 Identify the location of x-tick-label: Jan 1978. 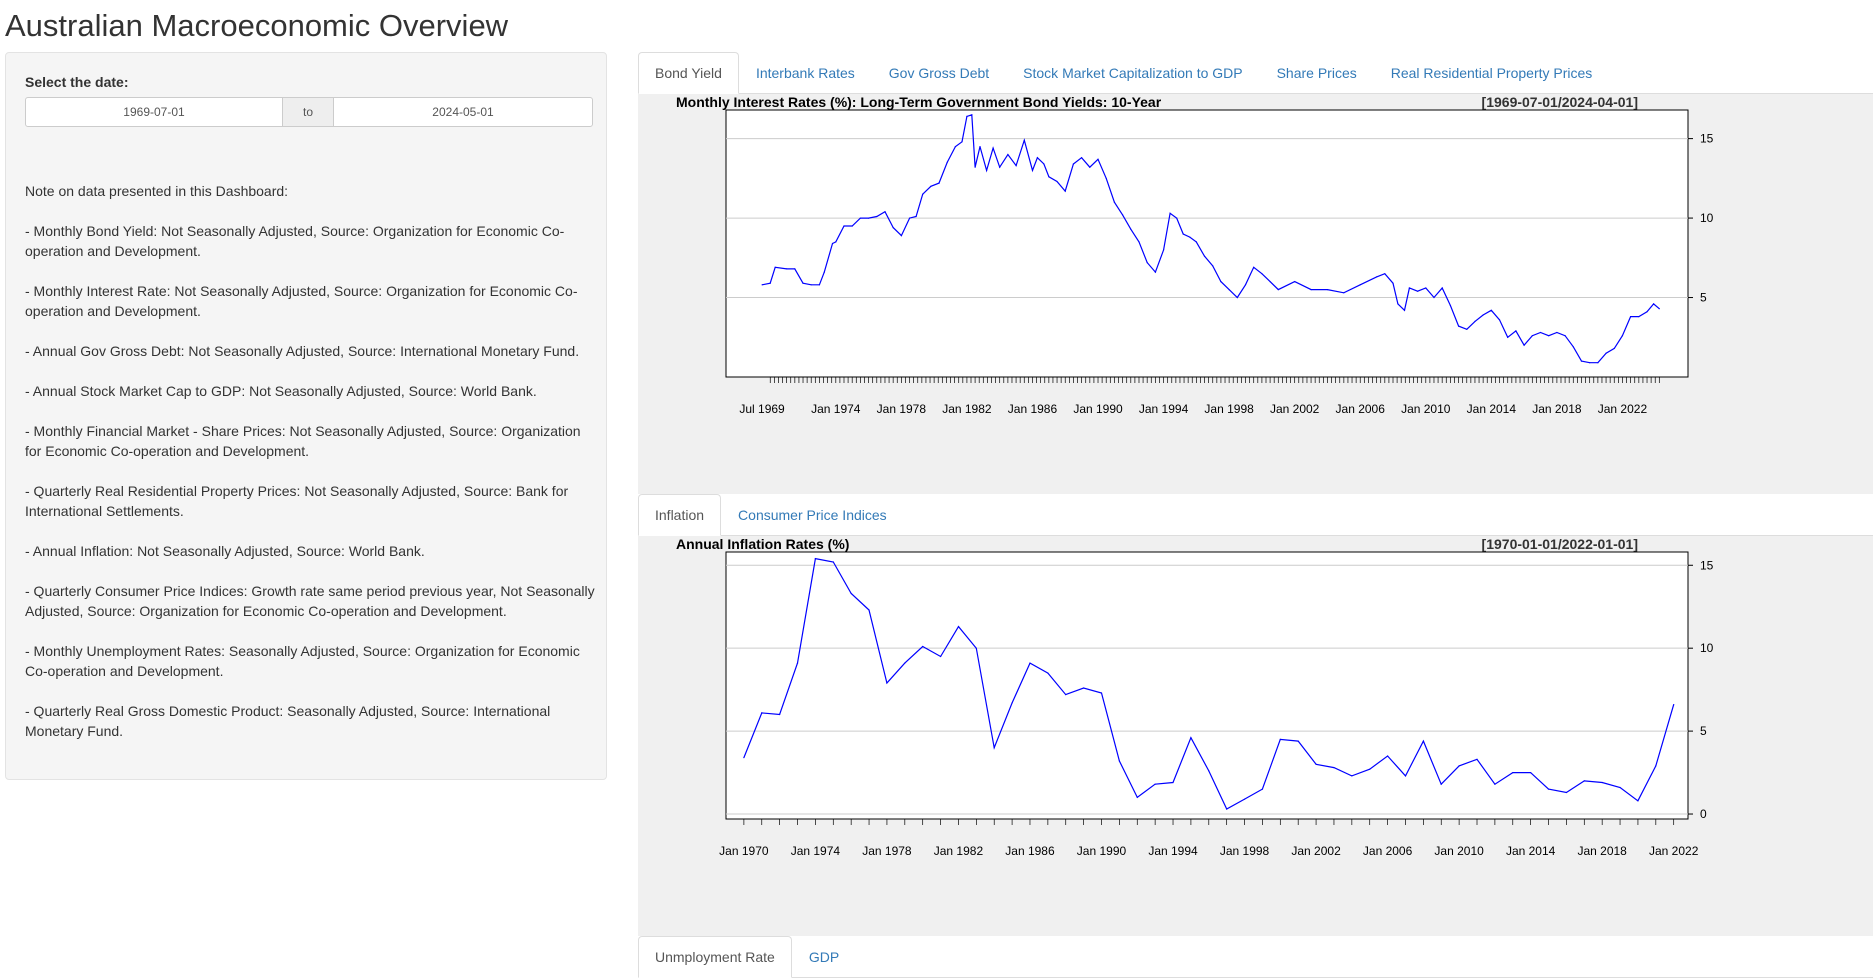
(902, 409).